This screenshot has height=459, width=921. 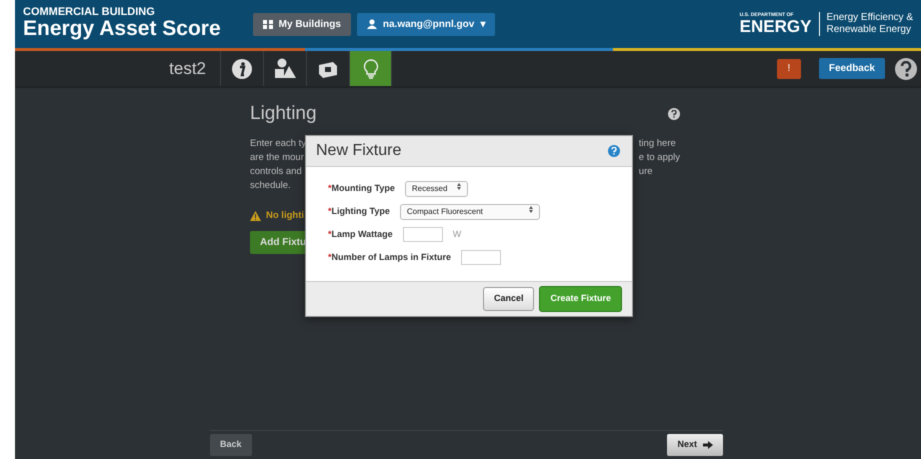 I want to click on app-title: Energy Asset Score, so click(x=122, y=29).